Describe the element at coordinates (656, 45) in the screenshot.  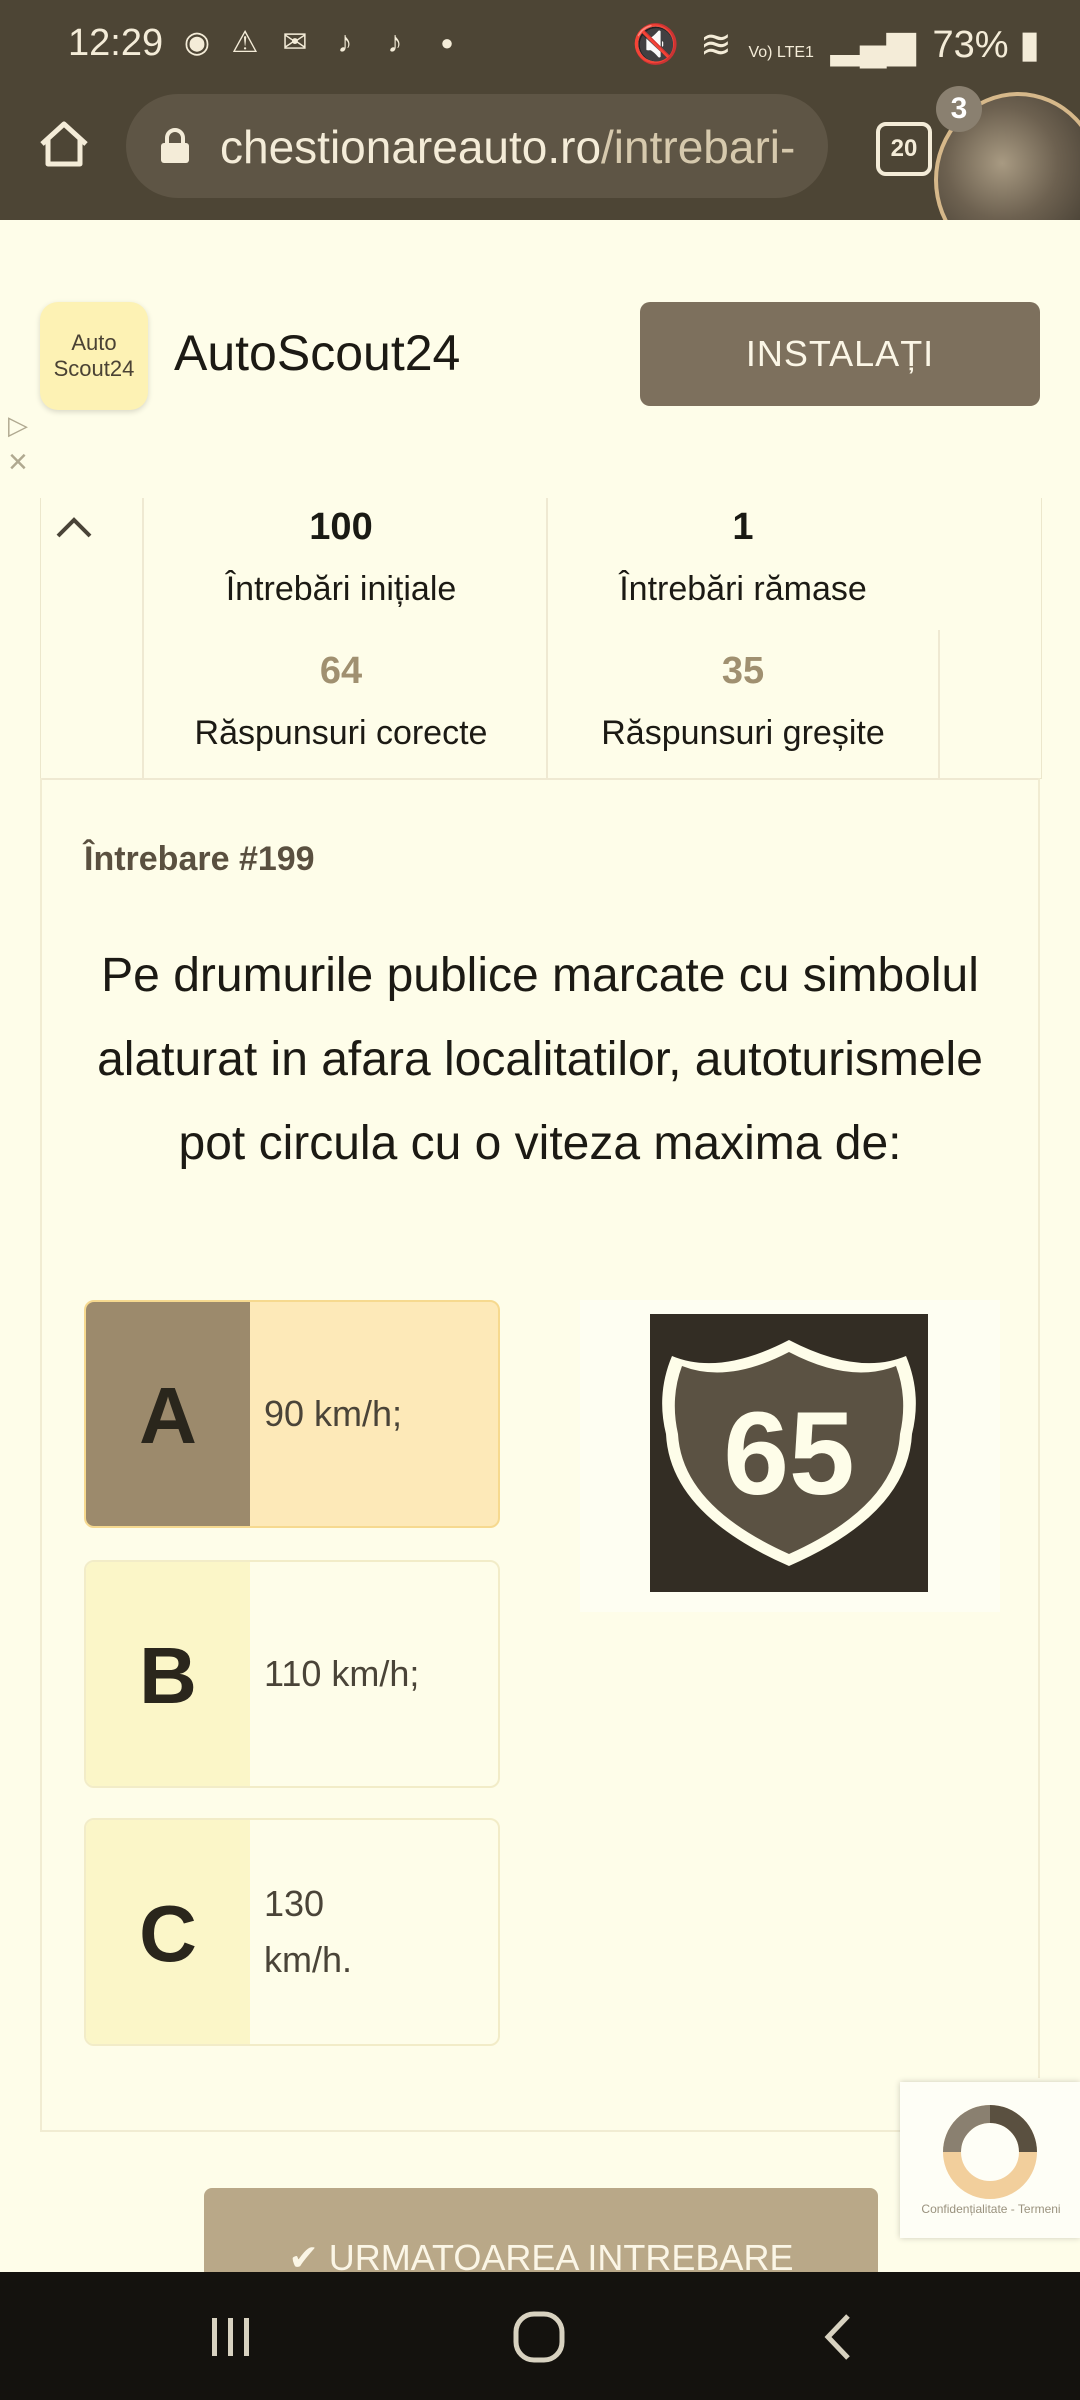
I see `mute-icon: 🔇` at that location.